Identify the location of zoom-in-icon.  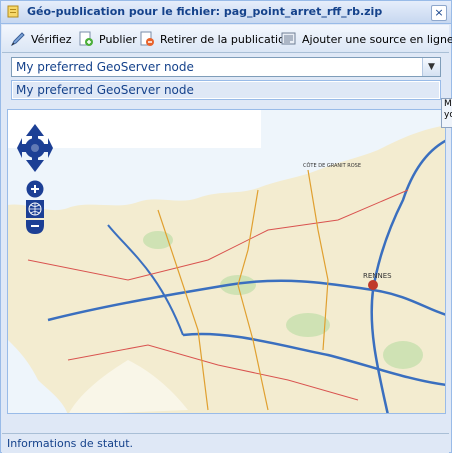
(35, 189).